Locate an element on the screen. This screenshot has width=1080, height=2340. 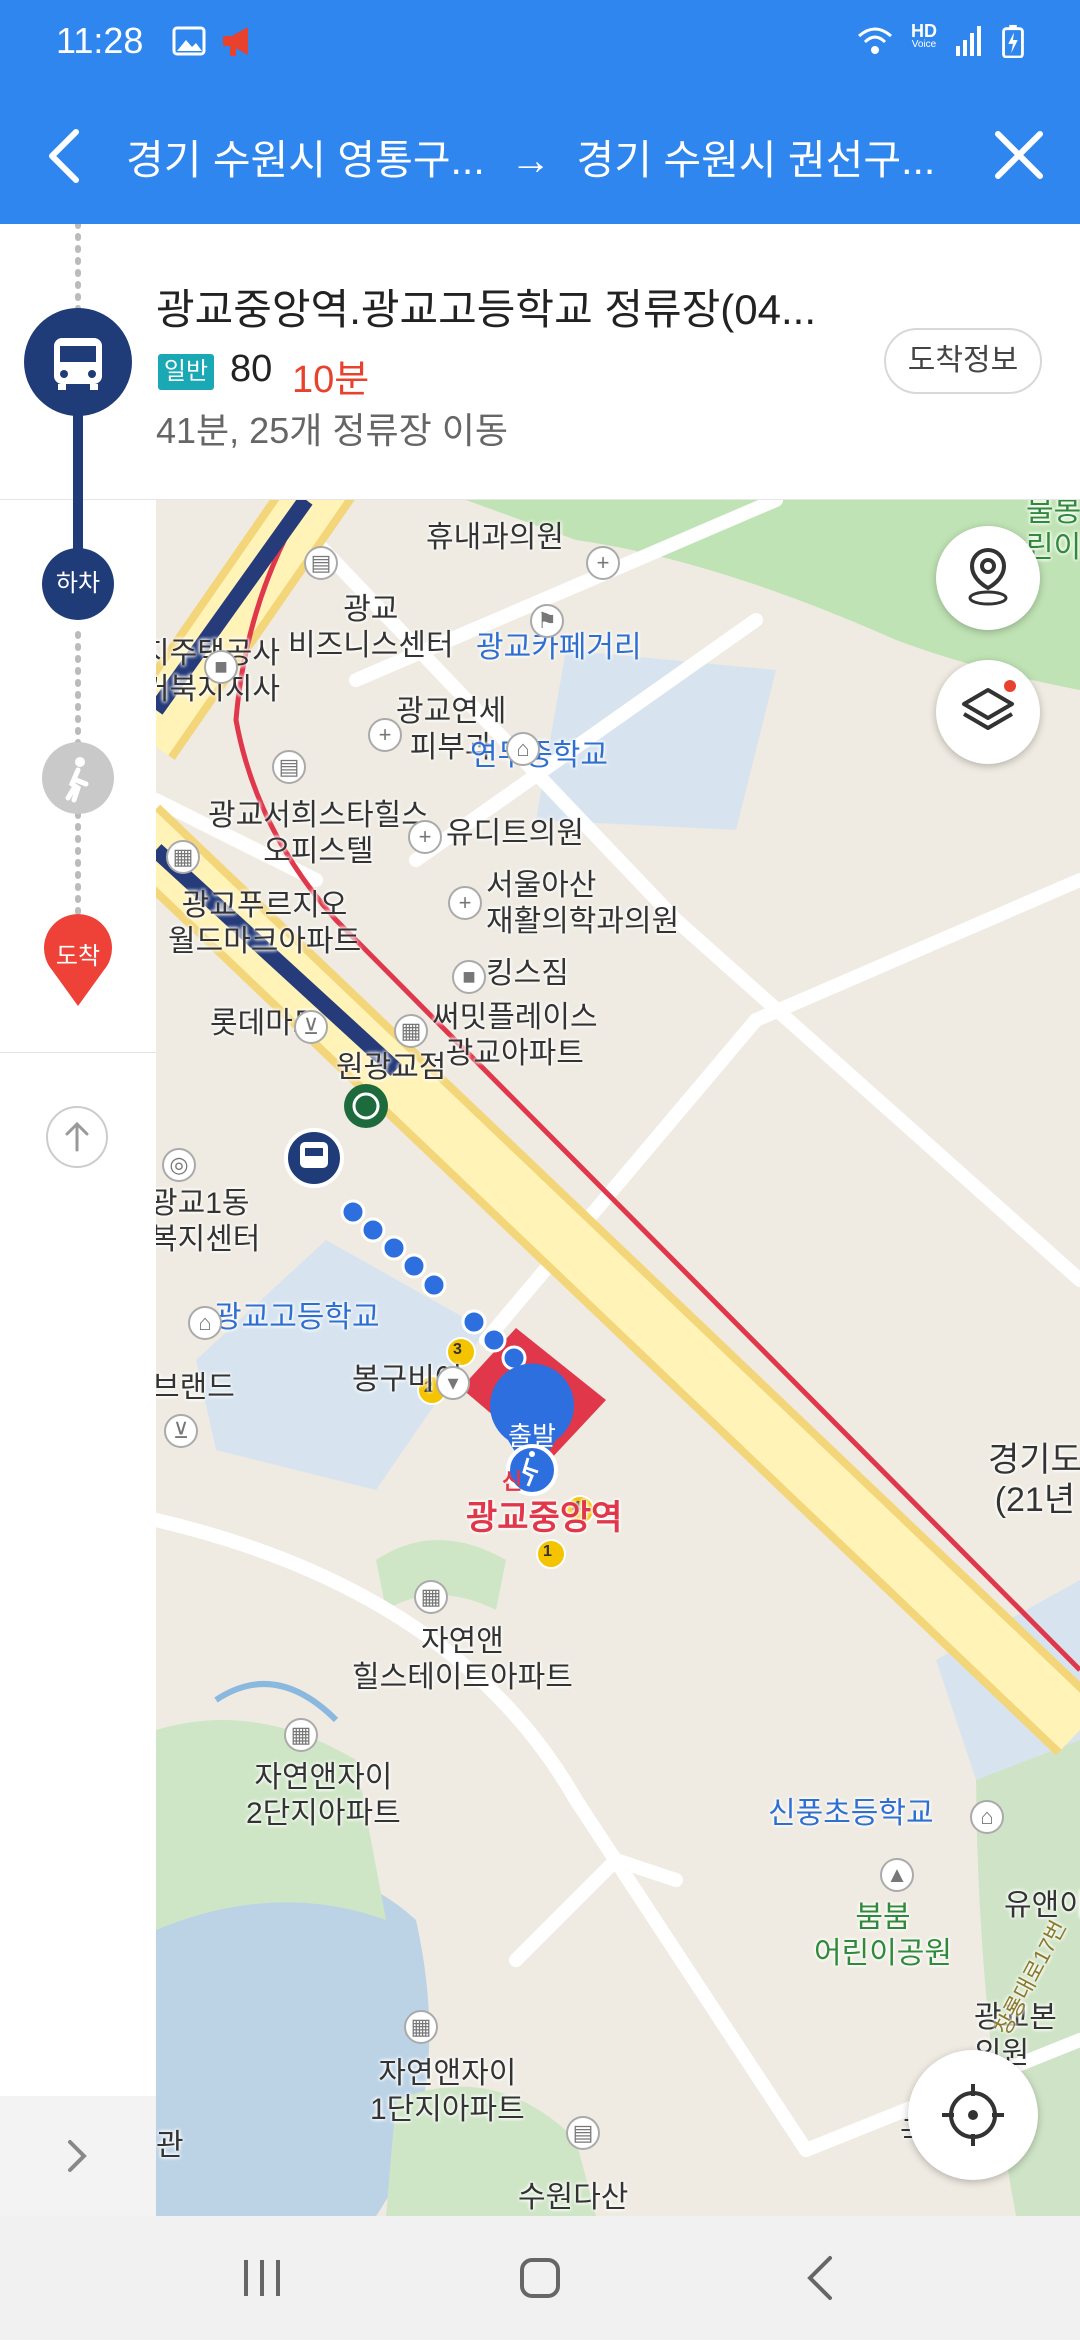
arrow-up-icon is located at coordinates (77, 1136).